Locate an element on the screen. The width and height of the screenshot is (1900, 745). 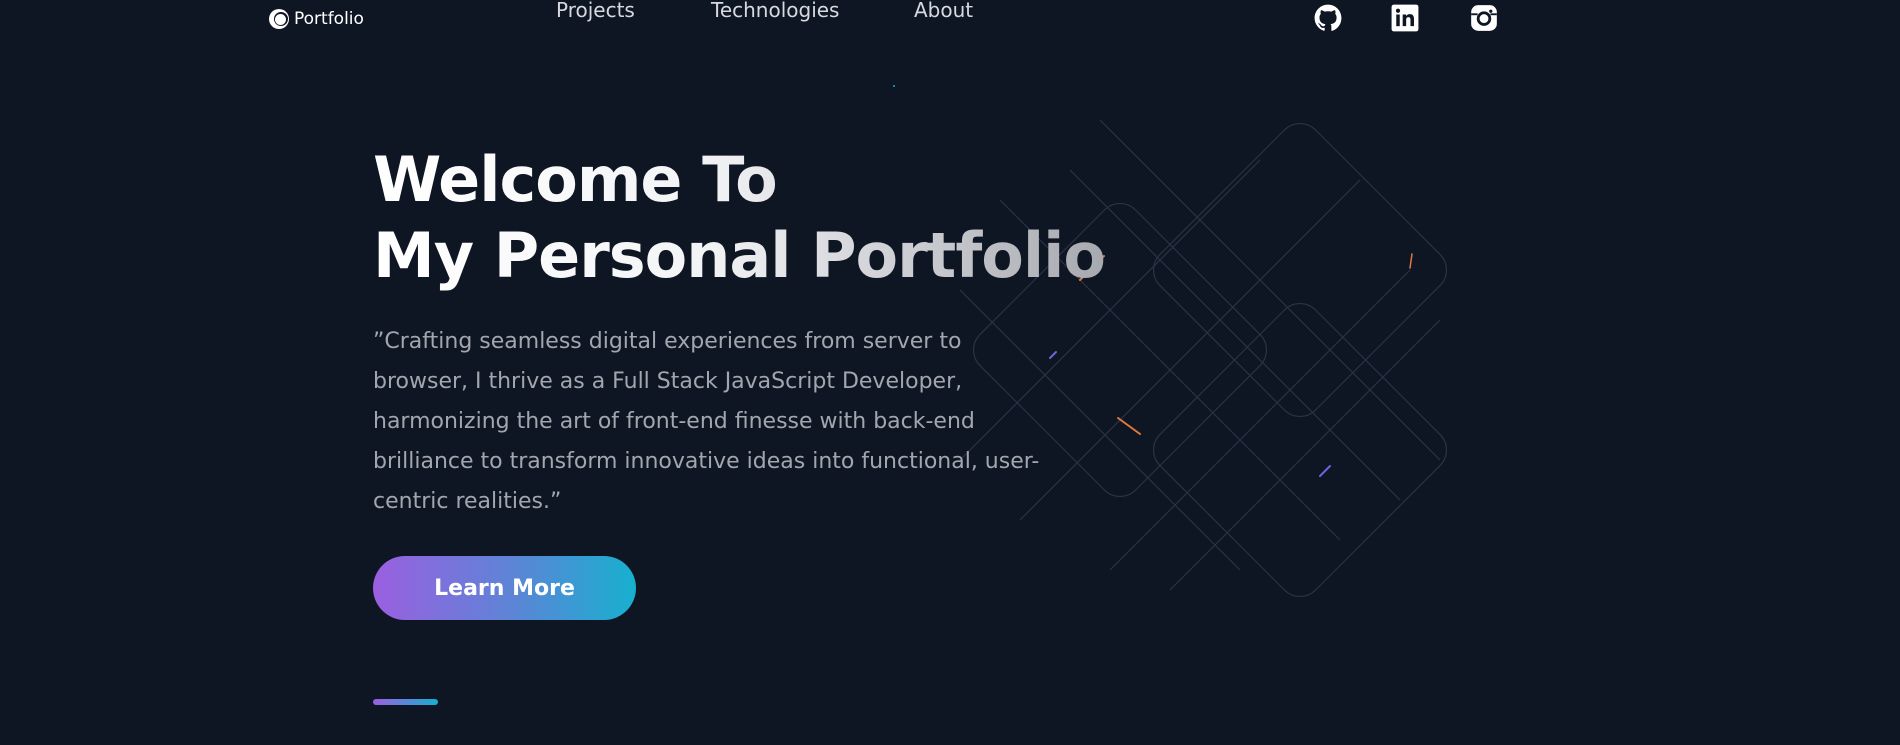
hero-title: Welcome To My Personal Portfolio is located at coordinates (739, 218).